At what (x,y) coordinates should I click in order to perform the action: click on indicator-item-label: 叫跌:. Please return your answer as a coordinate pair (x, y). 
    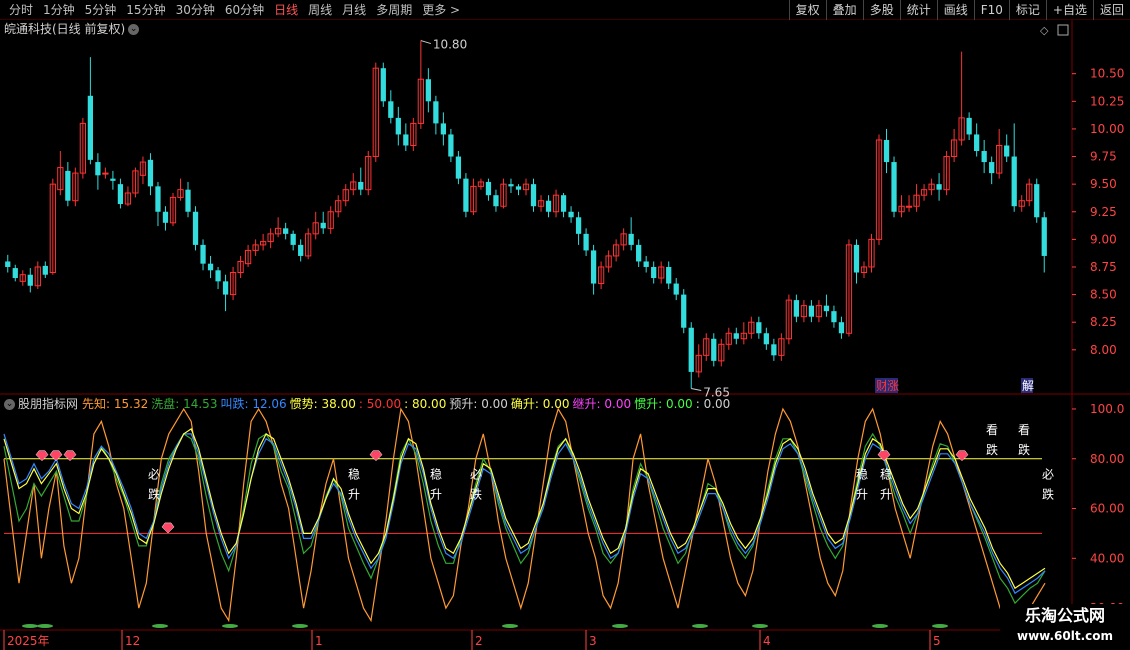
    Looking at the image, I should click on (234, 404).